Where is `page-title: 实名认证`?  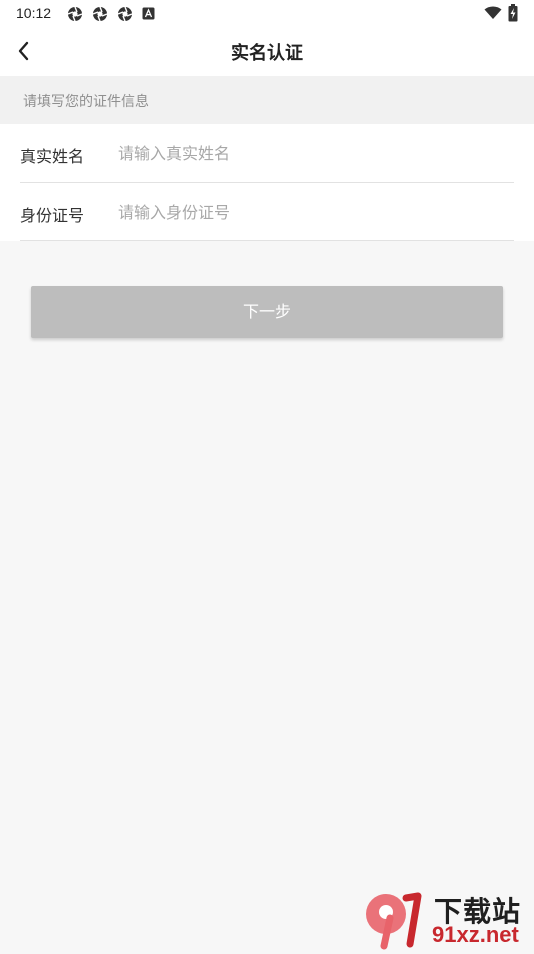
page-title: 实名认证 is located at coordinates (267, 53).